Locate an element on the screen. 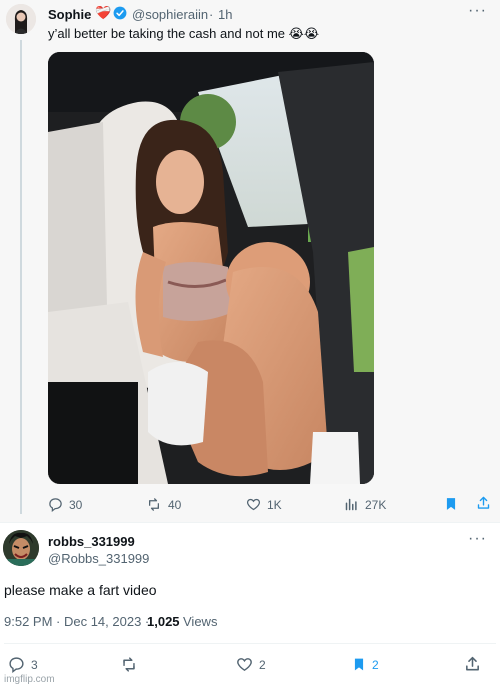 This screenshot has width=500, height=688. views-button: 27K is located at coordinates (365, 504).